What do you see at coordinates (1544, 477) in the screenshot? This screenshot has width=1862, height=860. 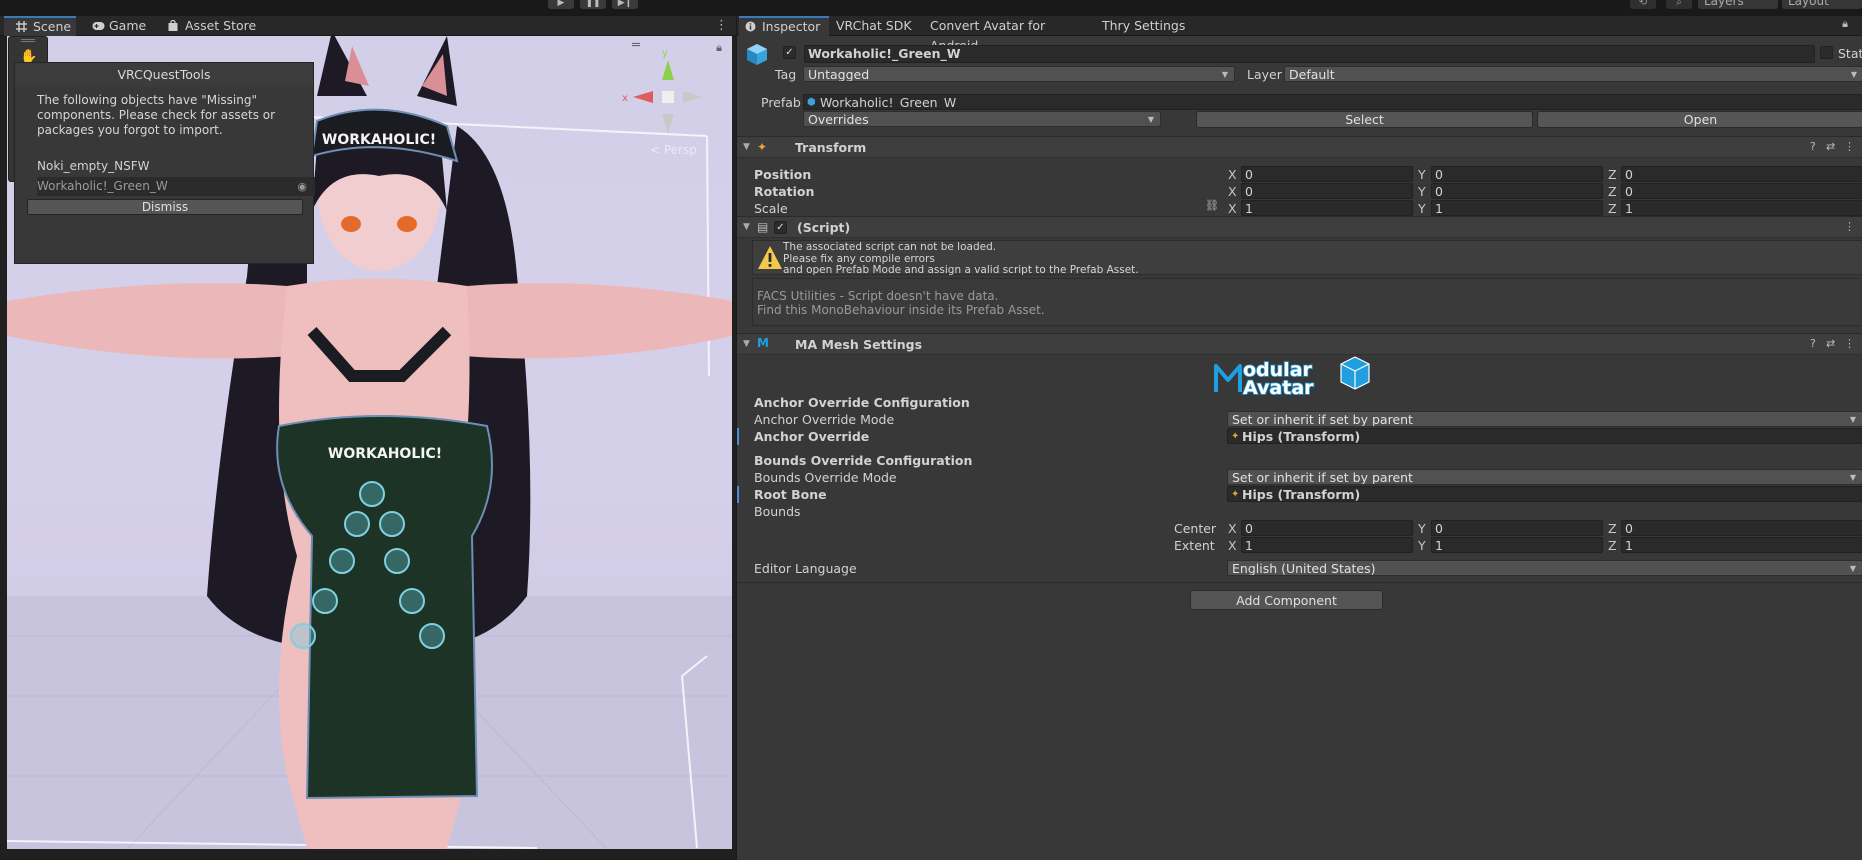 I see `bounds-mode-dropdown: Set or inherit if set by parent ▼` at bounding box center [1544, 477].